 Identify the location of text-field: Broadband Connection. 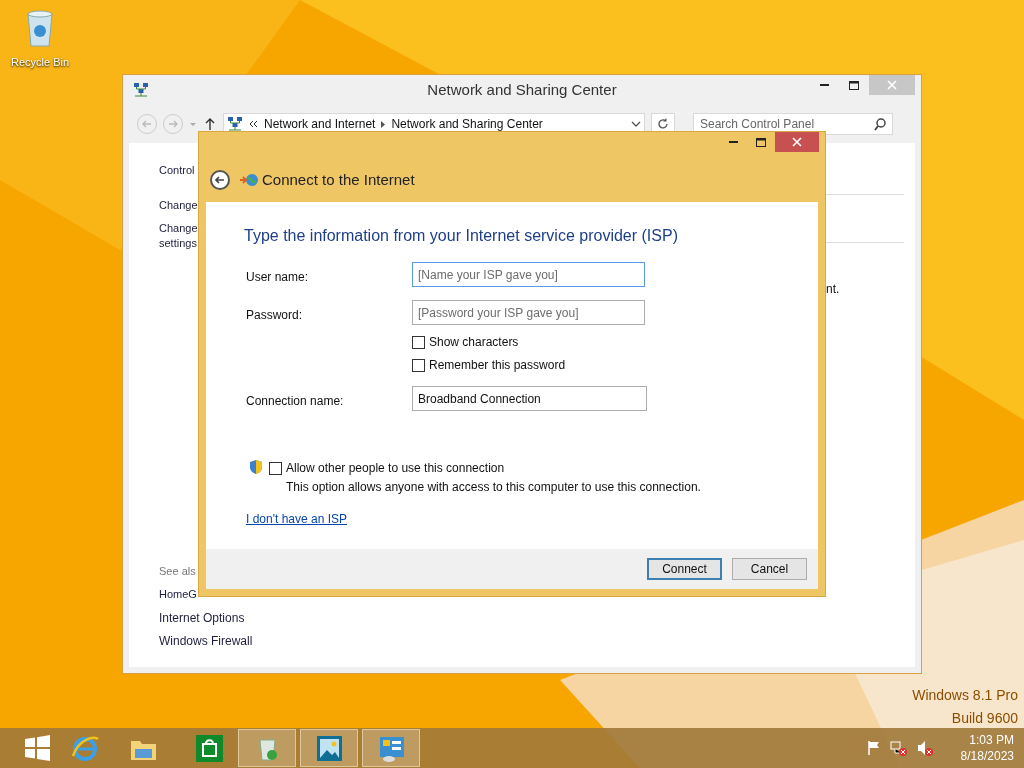
(529, 398).